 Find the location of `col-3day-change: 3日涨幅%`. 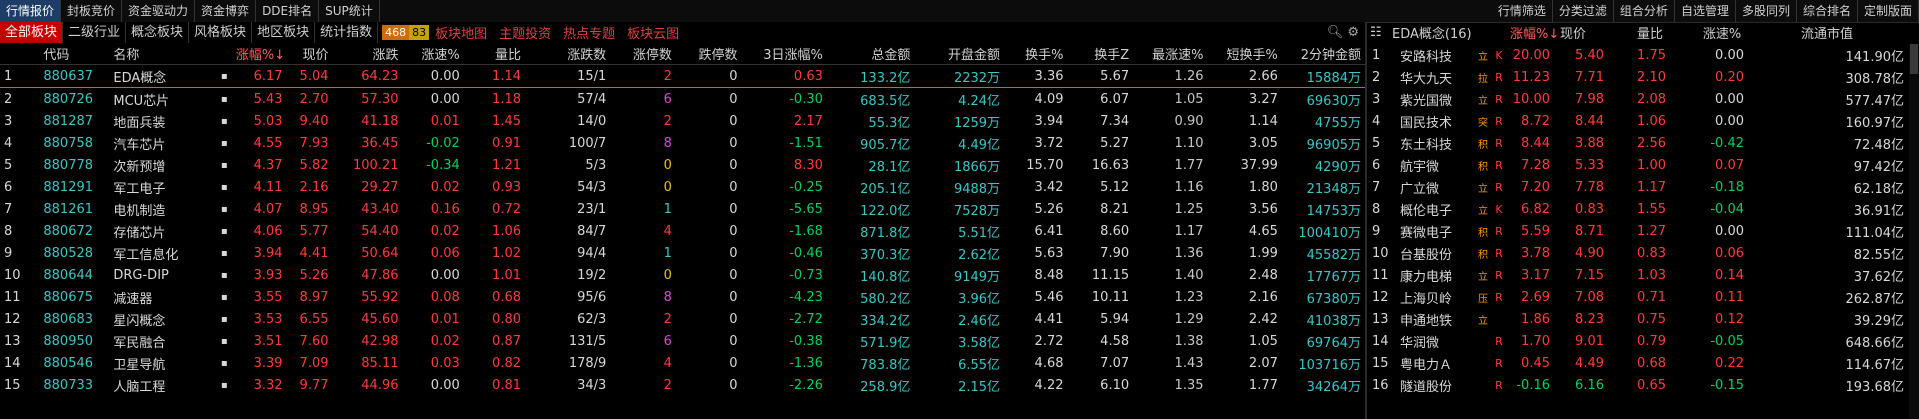

col-3day-change: 3日涨幅% is located at coordinates (784, 54).